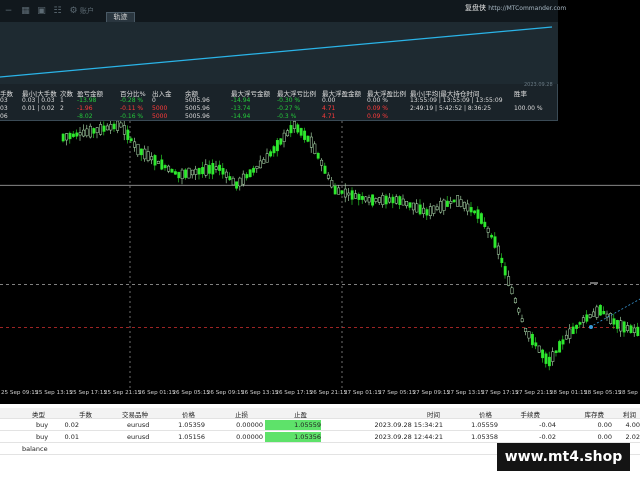 The image size is (640, 480). Describe the element at coordinates (57, 11) in the screenshot. I see `table-icon: ☷` at that location.